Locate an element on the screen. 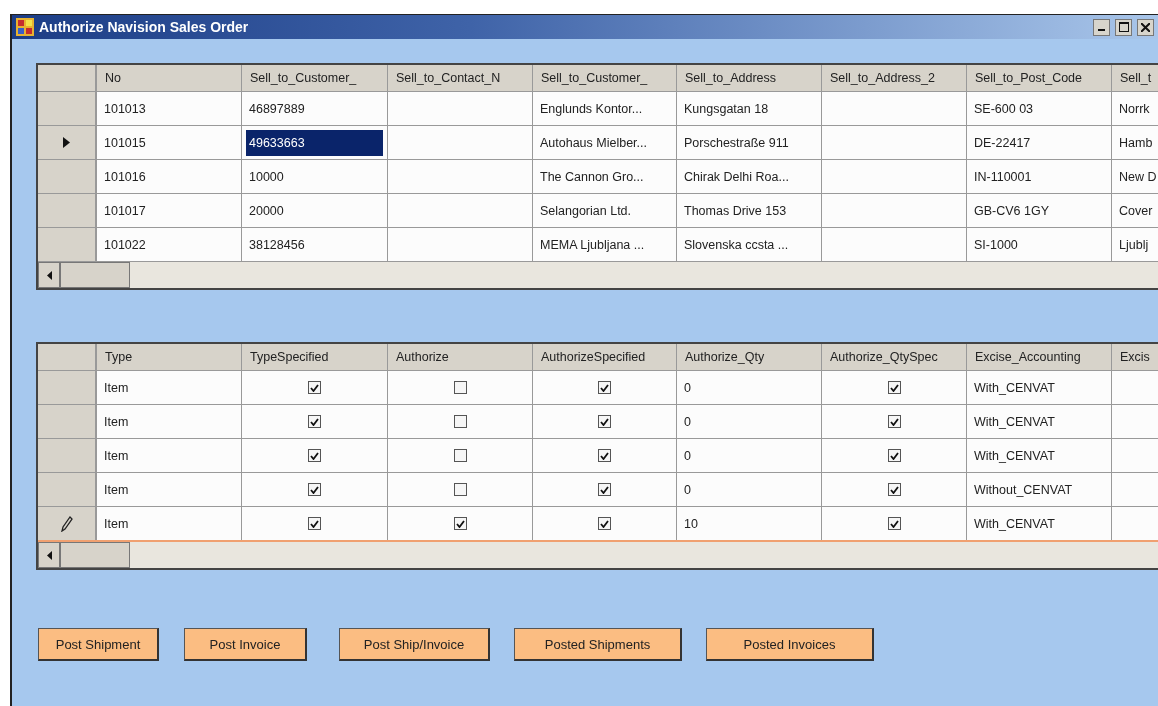 The width and height of the screenshot is (1158, 706). close-icon is located at coordinates (1145, 27).